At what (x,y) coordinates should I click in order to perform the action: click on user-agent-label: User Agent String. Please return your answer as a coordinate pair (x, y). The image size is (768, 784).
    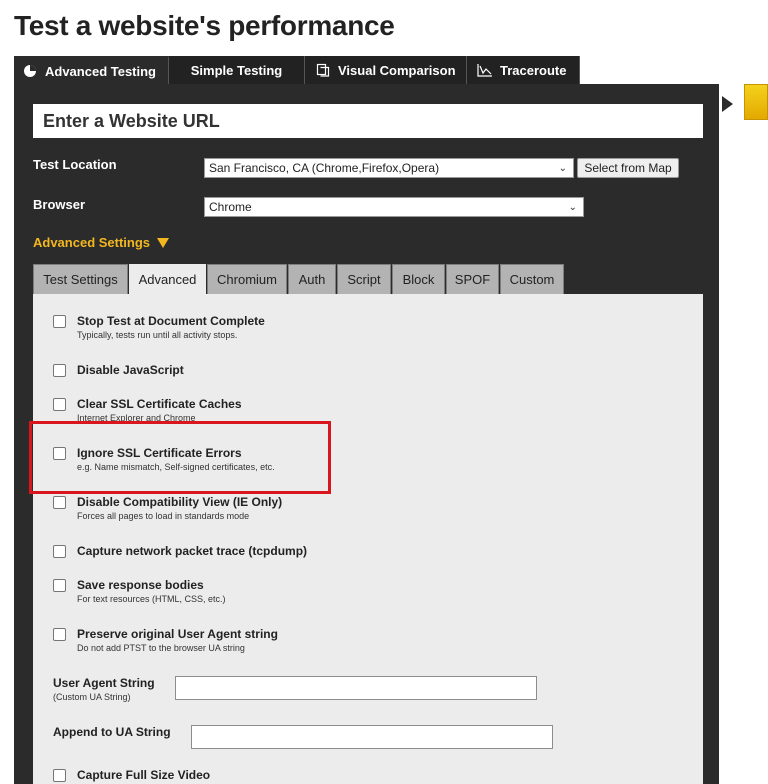
    Looking at the image, I should click on (104, 683).